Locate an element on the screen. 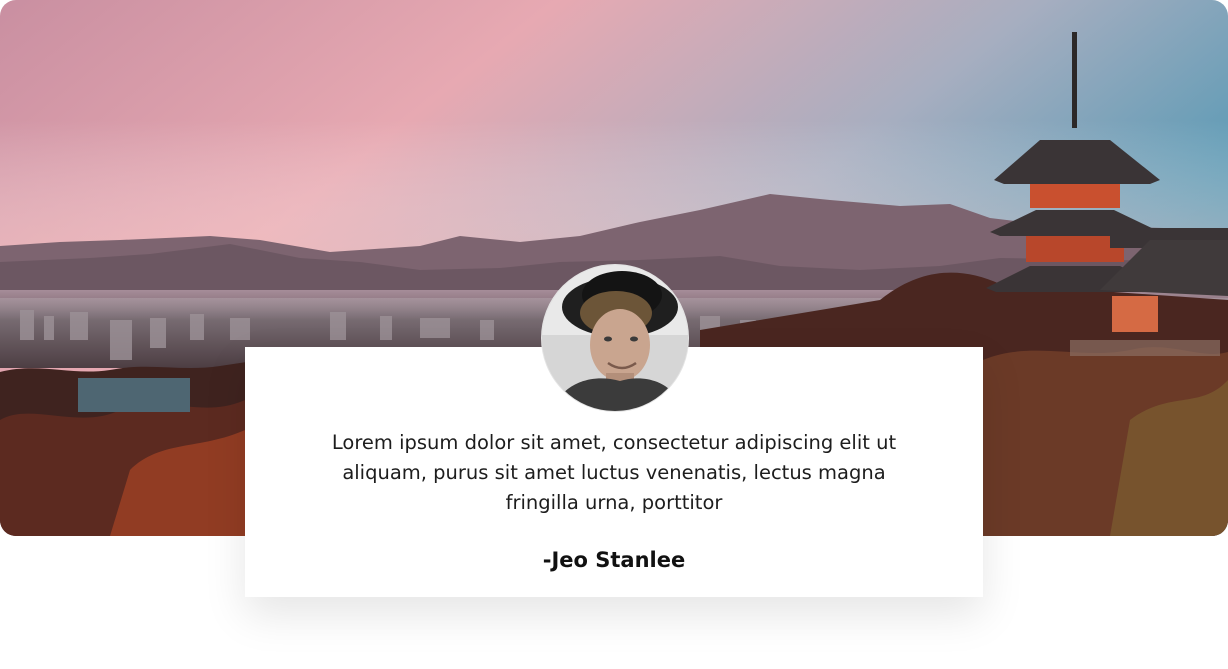 This screenshot has width=1228, height=669. testimonial-author: -Jeo Stanlee is located at coordinates (614, 560).